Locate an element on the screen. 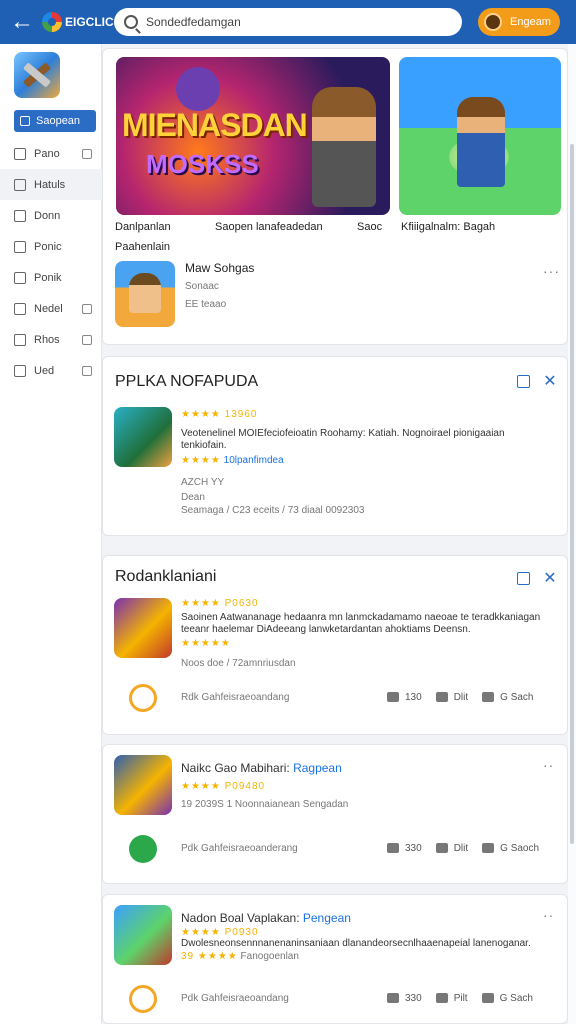 The width and height of the screenshot is (576, 1024). app-meta: EE teaao is located at coordinates (206, 304).